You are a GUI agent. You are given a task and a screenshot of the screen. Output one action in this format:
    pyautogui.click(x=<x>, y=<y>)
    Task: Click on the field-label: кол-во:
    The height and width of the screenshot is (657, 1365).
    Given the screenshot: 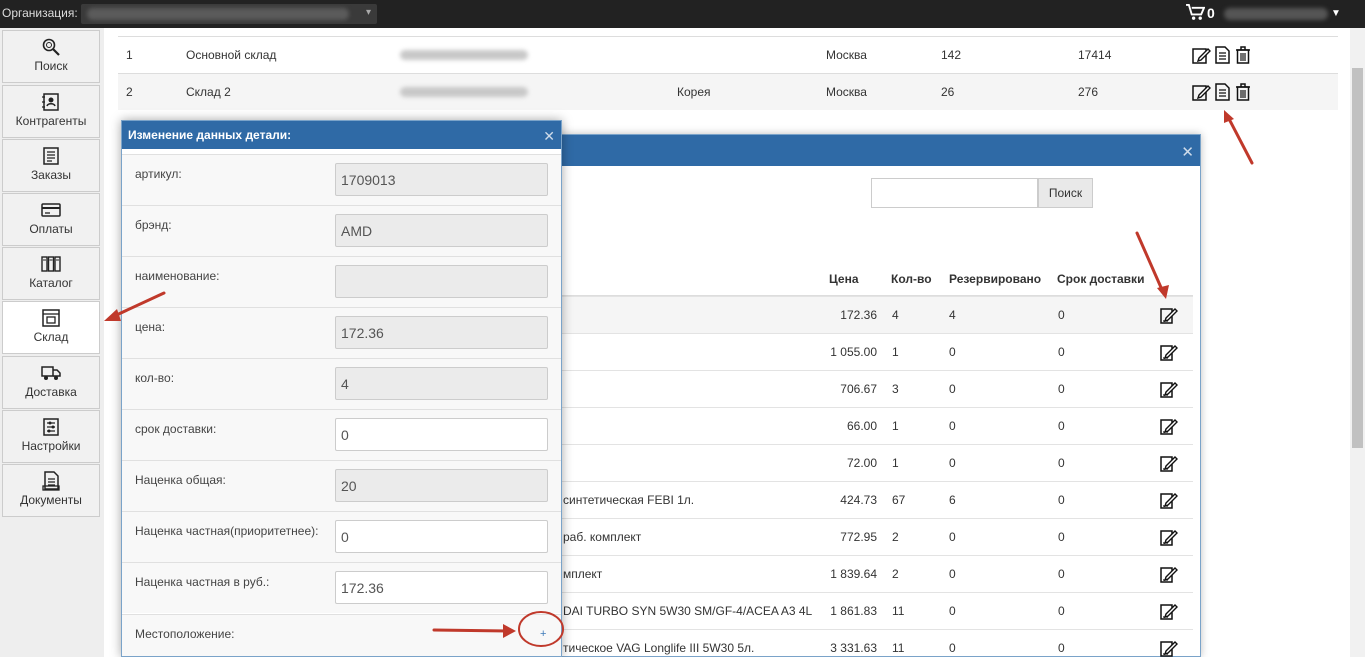 What is the action you would take?
    pyautogui.click(x=155, y=378)
    